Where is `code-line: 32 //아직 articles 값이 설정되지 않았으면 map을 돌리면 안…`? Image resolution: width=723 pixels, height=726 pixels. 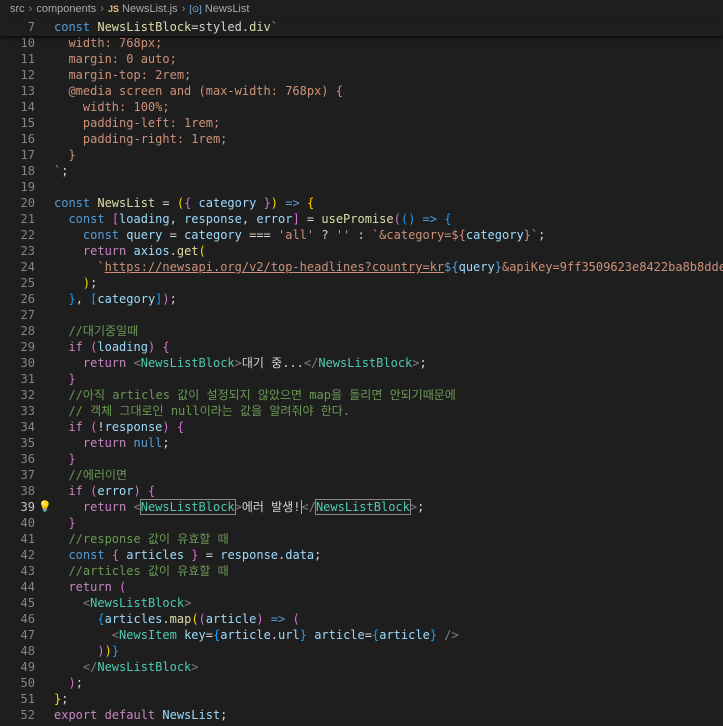
code-line: 32 //아직 articles 값이 설정되지 않았으면 map을 돌리면 안… is located at coordinates (361, 395).